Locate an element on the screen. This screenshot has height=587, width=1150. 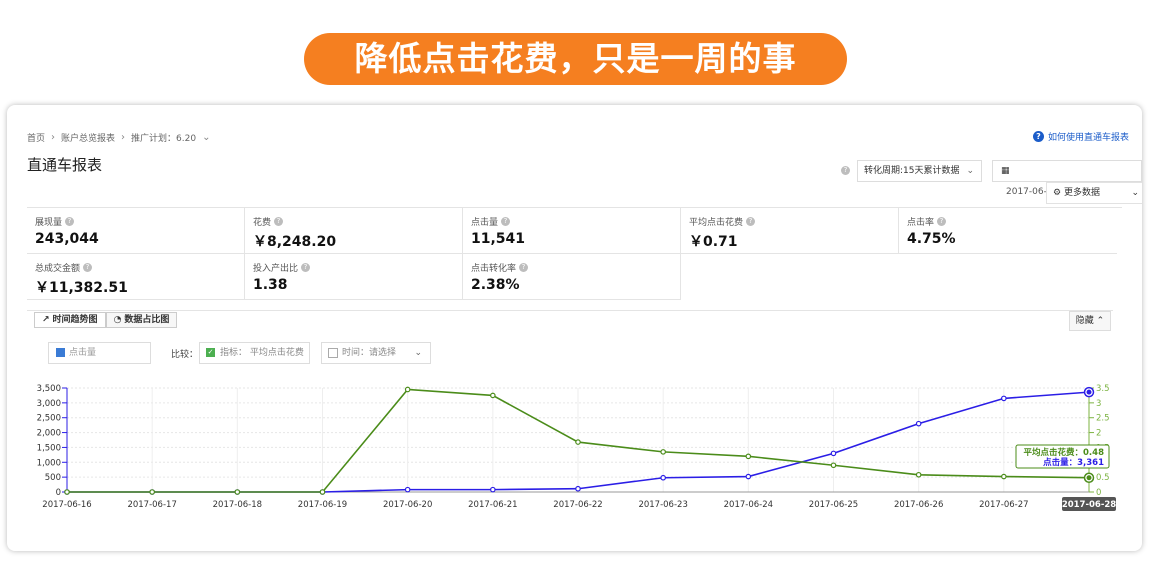
x-tick-label: 2017-06-28 is located at coordinates (1089, 505).